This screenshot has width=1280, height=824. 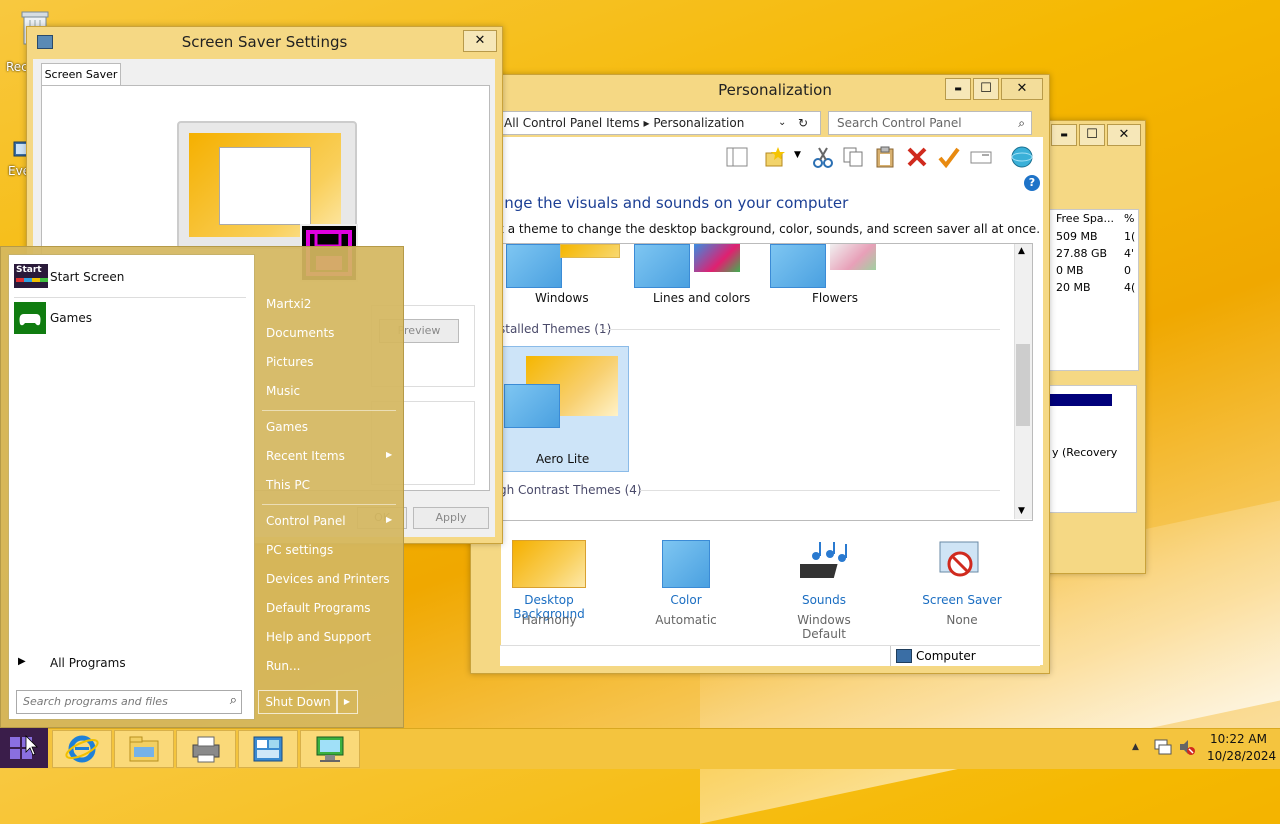 I want to click on theme-swatch-lines-and-colors, so click(x=662, y=266).